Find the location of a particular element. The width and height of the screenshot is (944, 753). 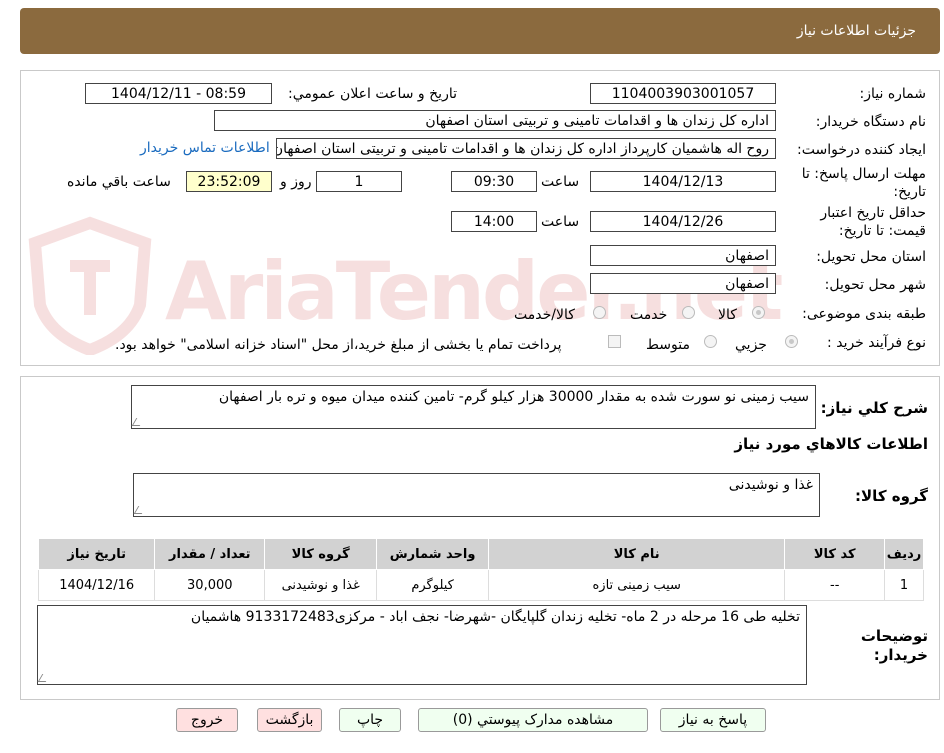

province-field: اصفهان is located at coordinates (683, 255).